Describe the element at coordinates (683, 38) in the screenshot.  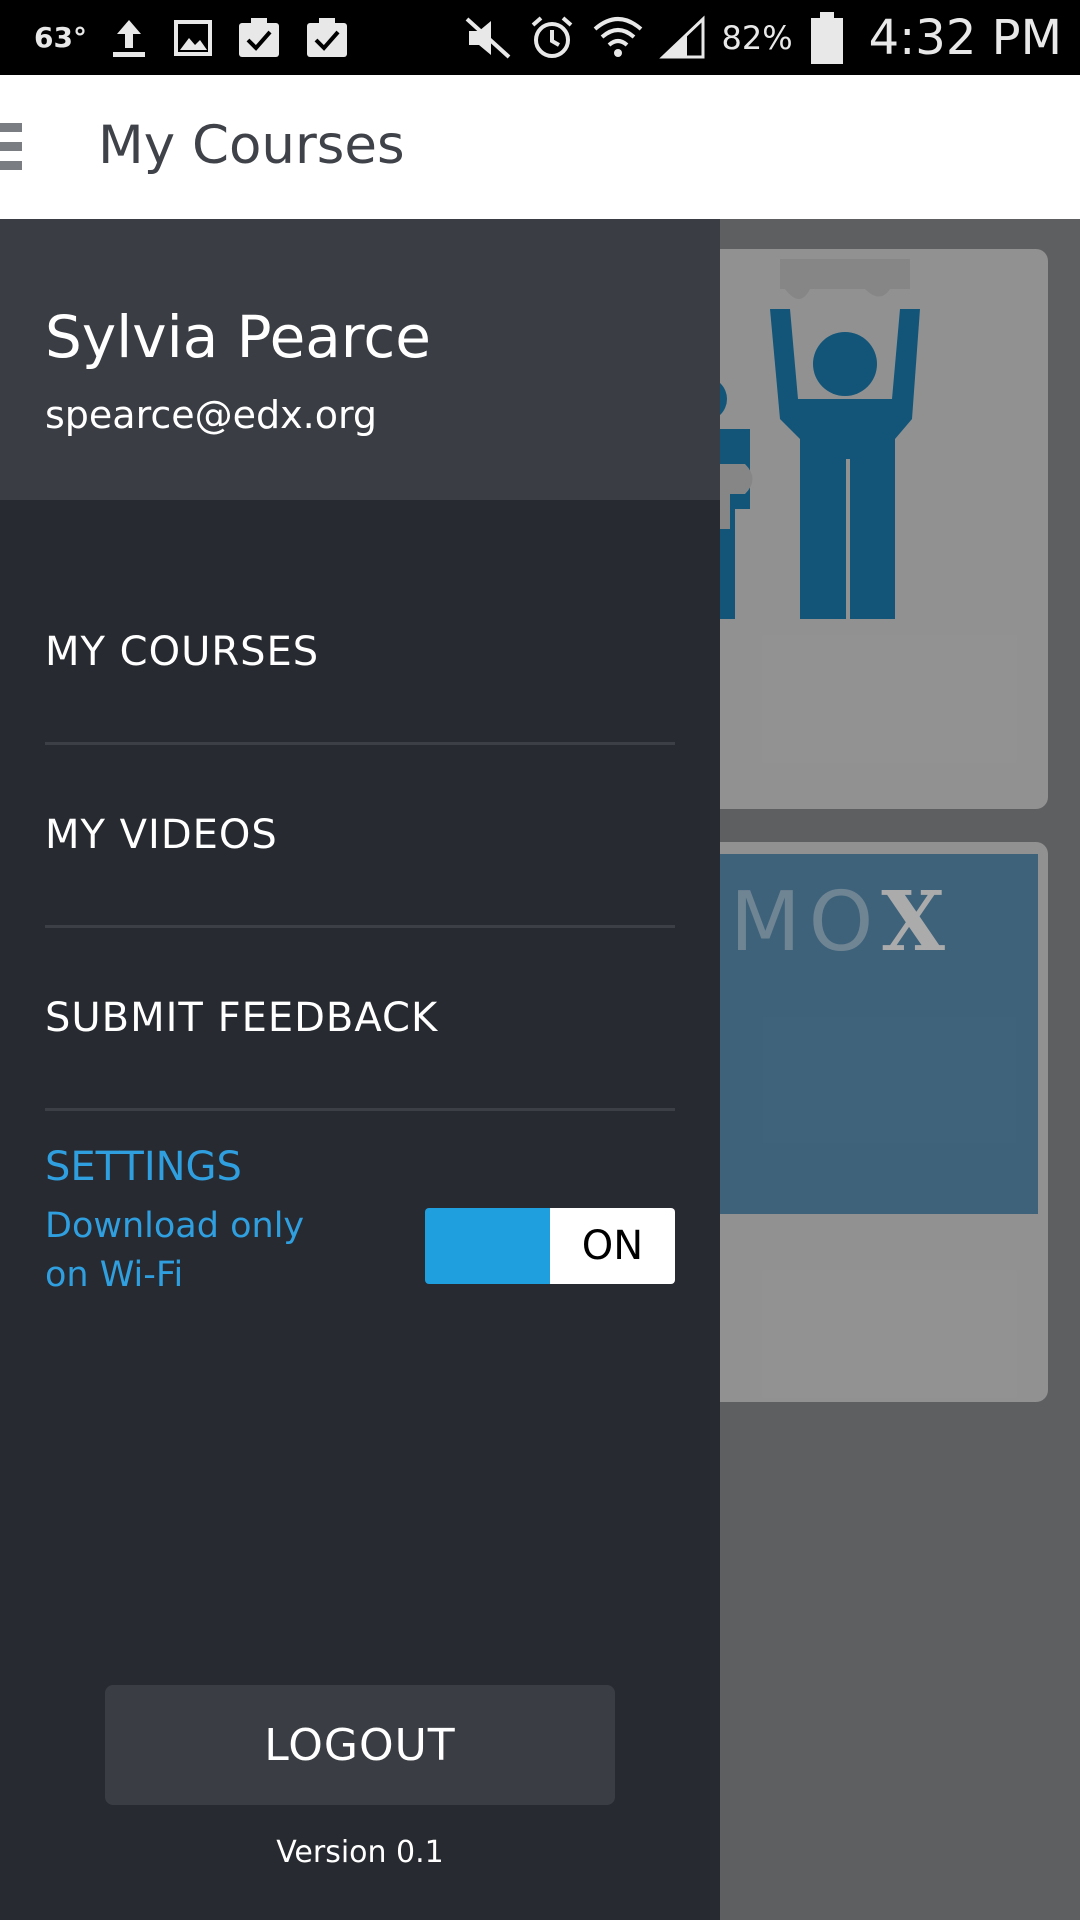
I see `signal-icon` at that location.